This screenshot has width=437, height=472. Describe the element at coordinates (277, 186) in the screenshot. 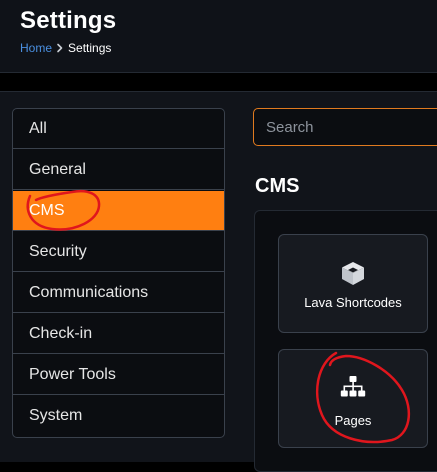

I see `section-title: CMS` at that location.